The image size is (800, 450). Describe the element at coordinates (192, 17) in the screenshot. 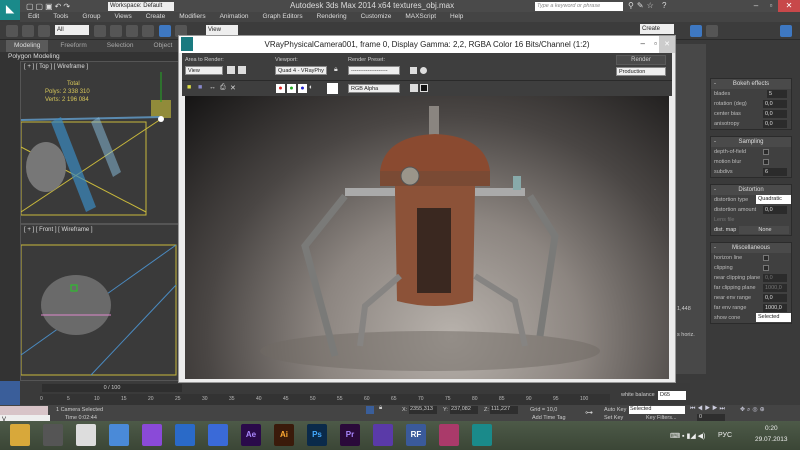

I see `menu-modifiers: Modifiers` at that location.